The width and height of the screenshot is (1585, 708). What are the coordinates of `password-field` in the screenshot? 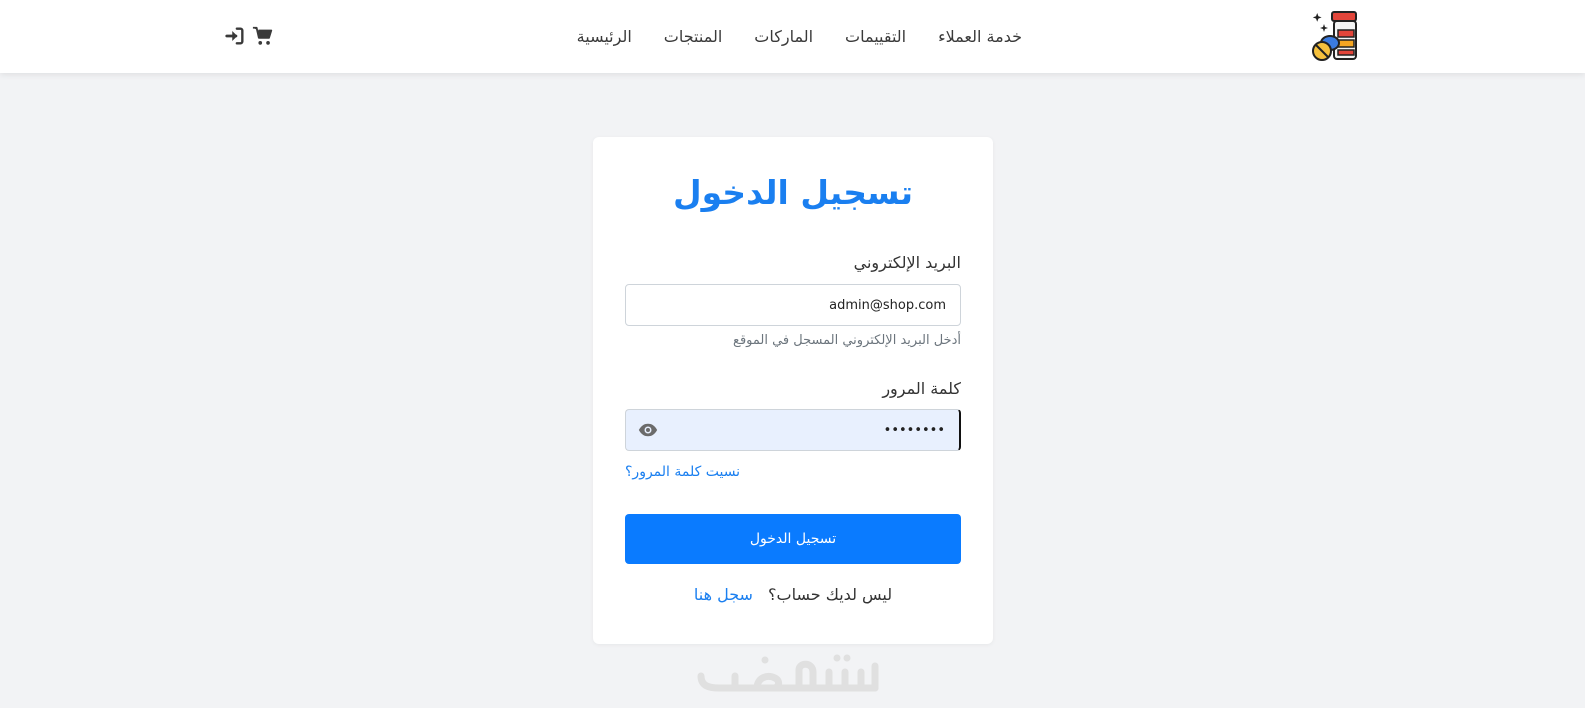 It's located at (792, 430).